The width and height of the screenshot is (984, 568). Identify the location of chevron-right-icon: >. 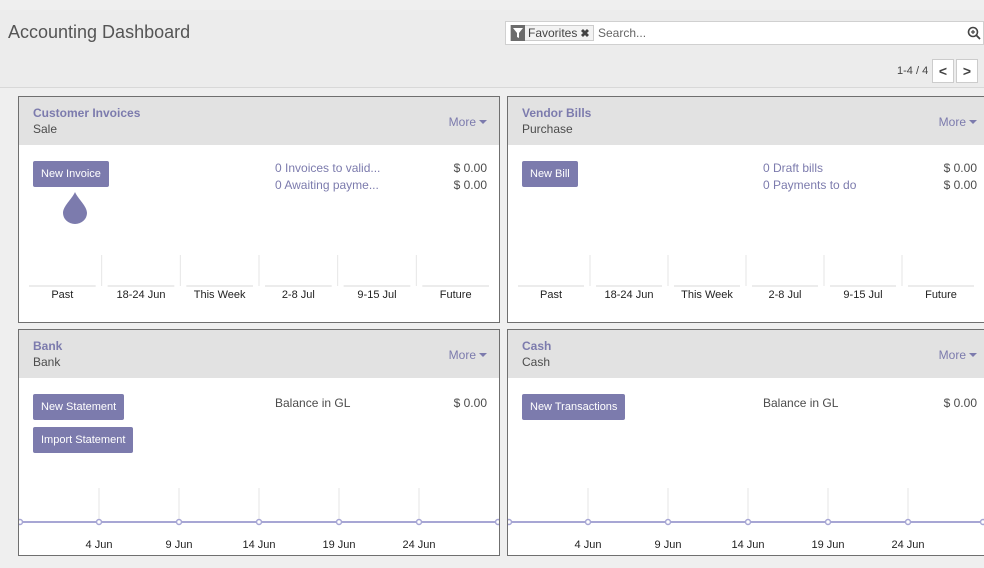
(967, 71).